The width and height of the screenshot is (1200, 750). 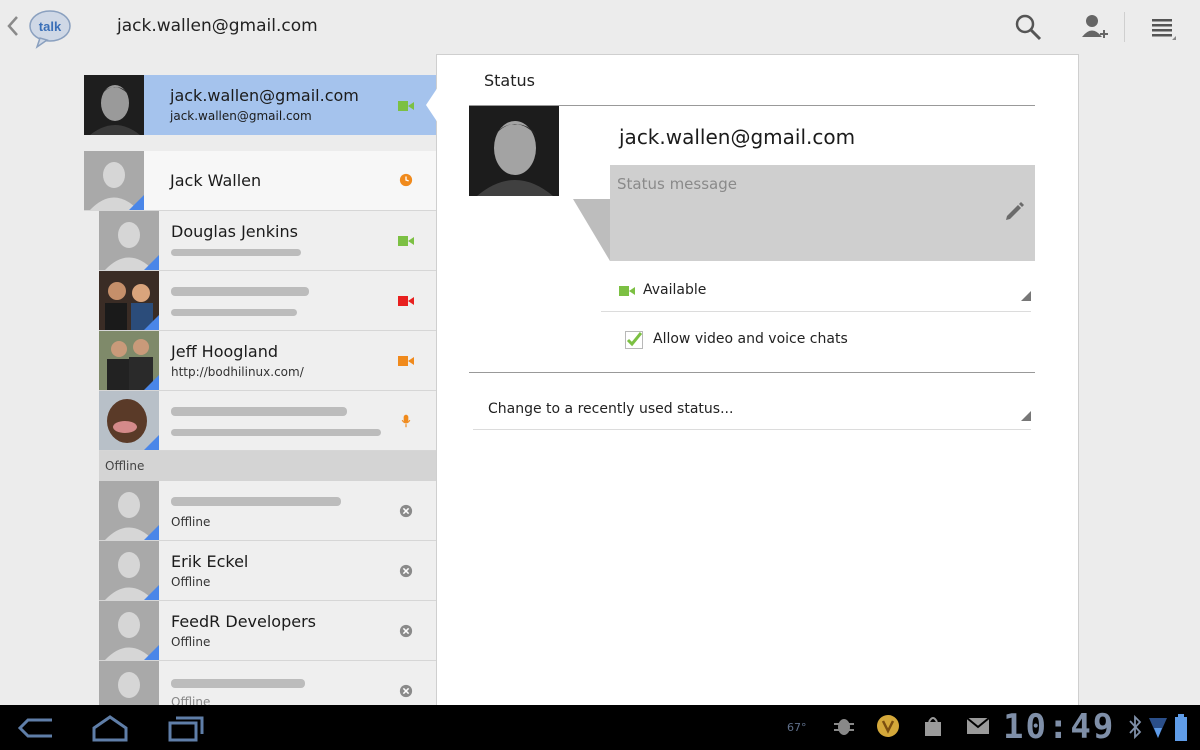 I want to click on offline-header-label: Offline, so click(x=125, y=466).